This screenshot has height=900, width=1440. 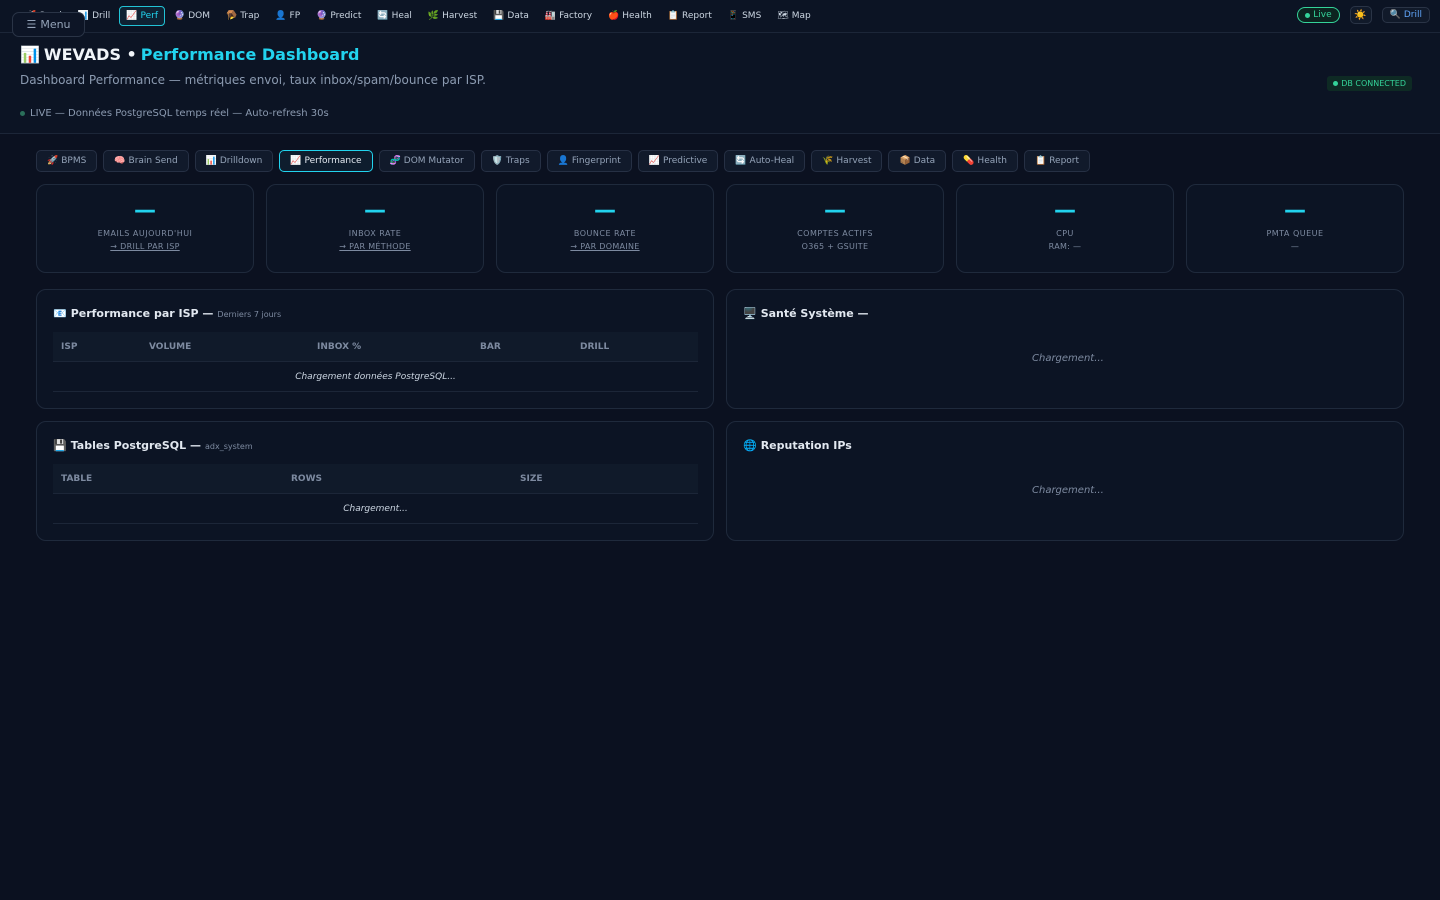 What do you see at coordinates (604, 246) in the screenshot?
I see `kpi-drill-link: → PAR DOMAINE` at bounding box center [604, 246].